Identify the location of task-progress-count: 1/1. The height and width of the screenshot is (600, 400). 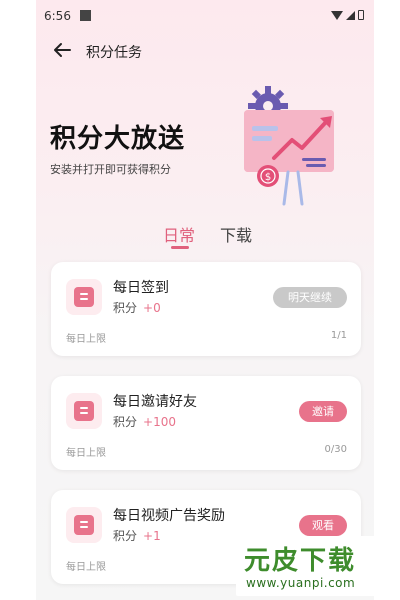
(338, 335).